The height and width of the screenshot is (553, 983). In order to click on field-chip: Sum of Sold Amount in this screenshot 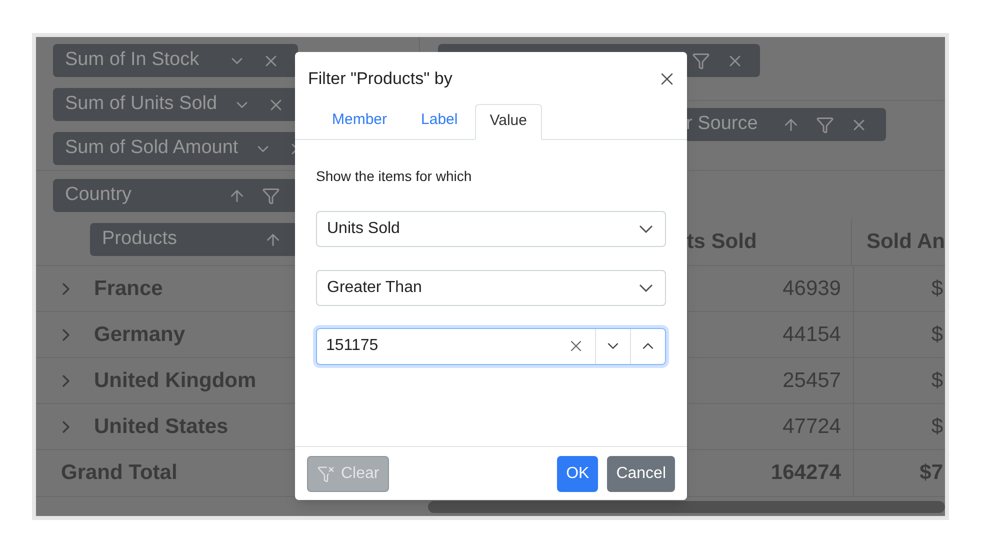, I will do `click(175, 148)`.